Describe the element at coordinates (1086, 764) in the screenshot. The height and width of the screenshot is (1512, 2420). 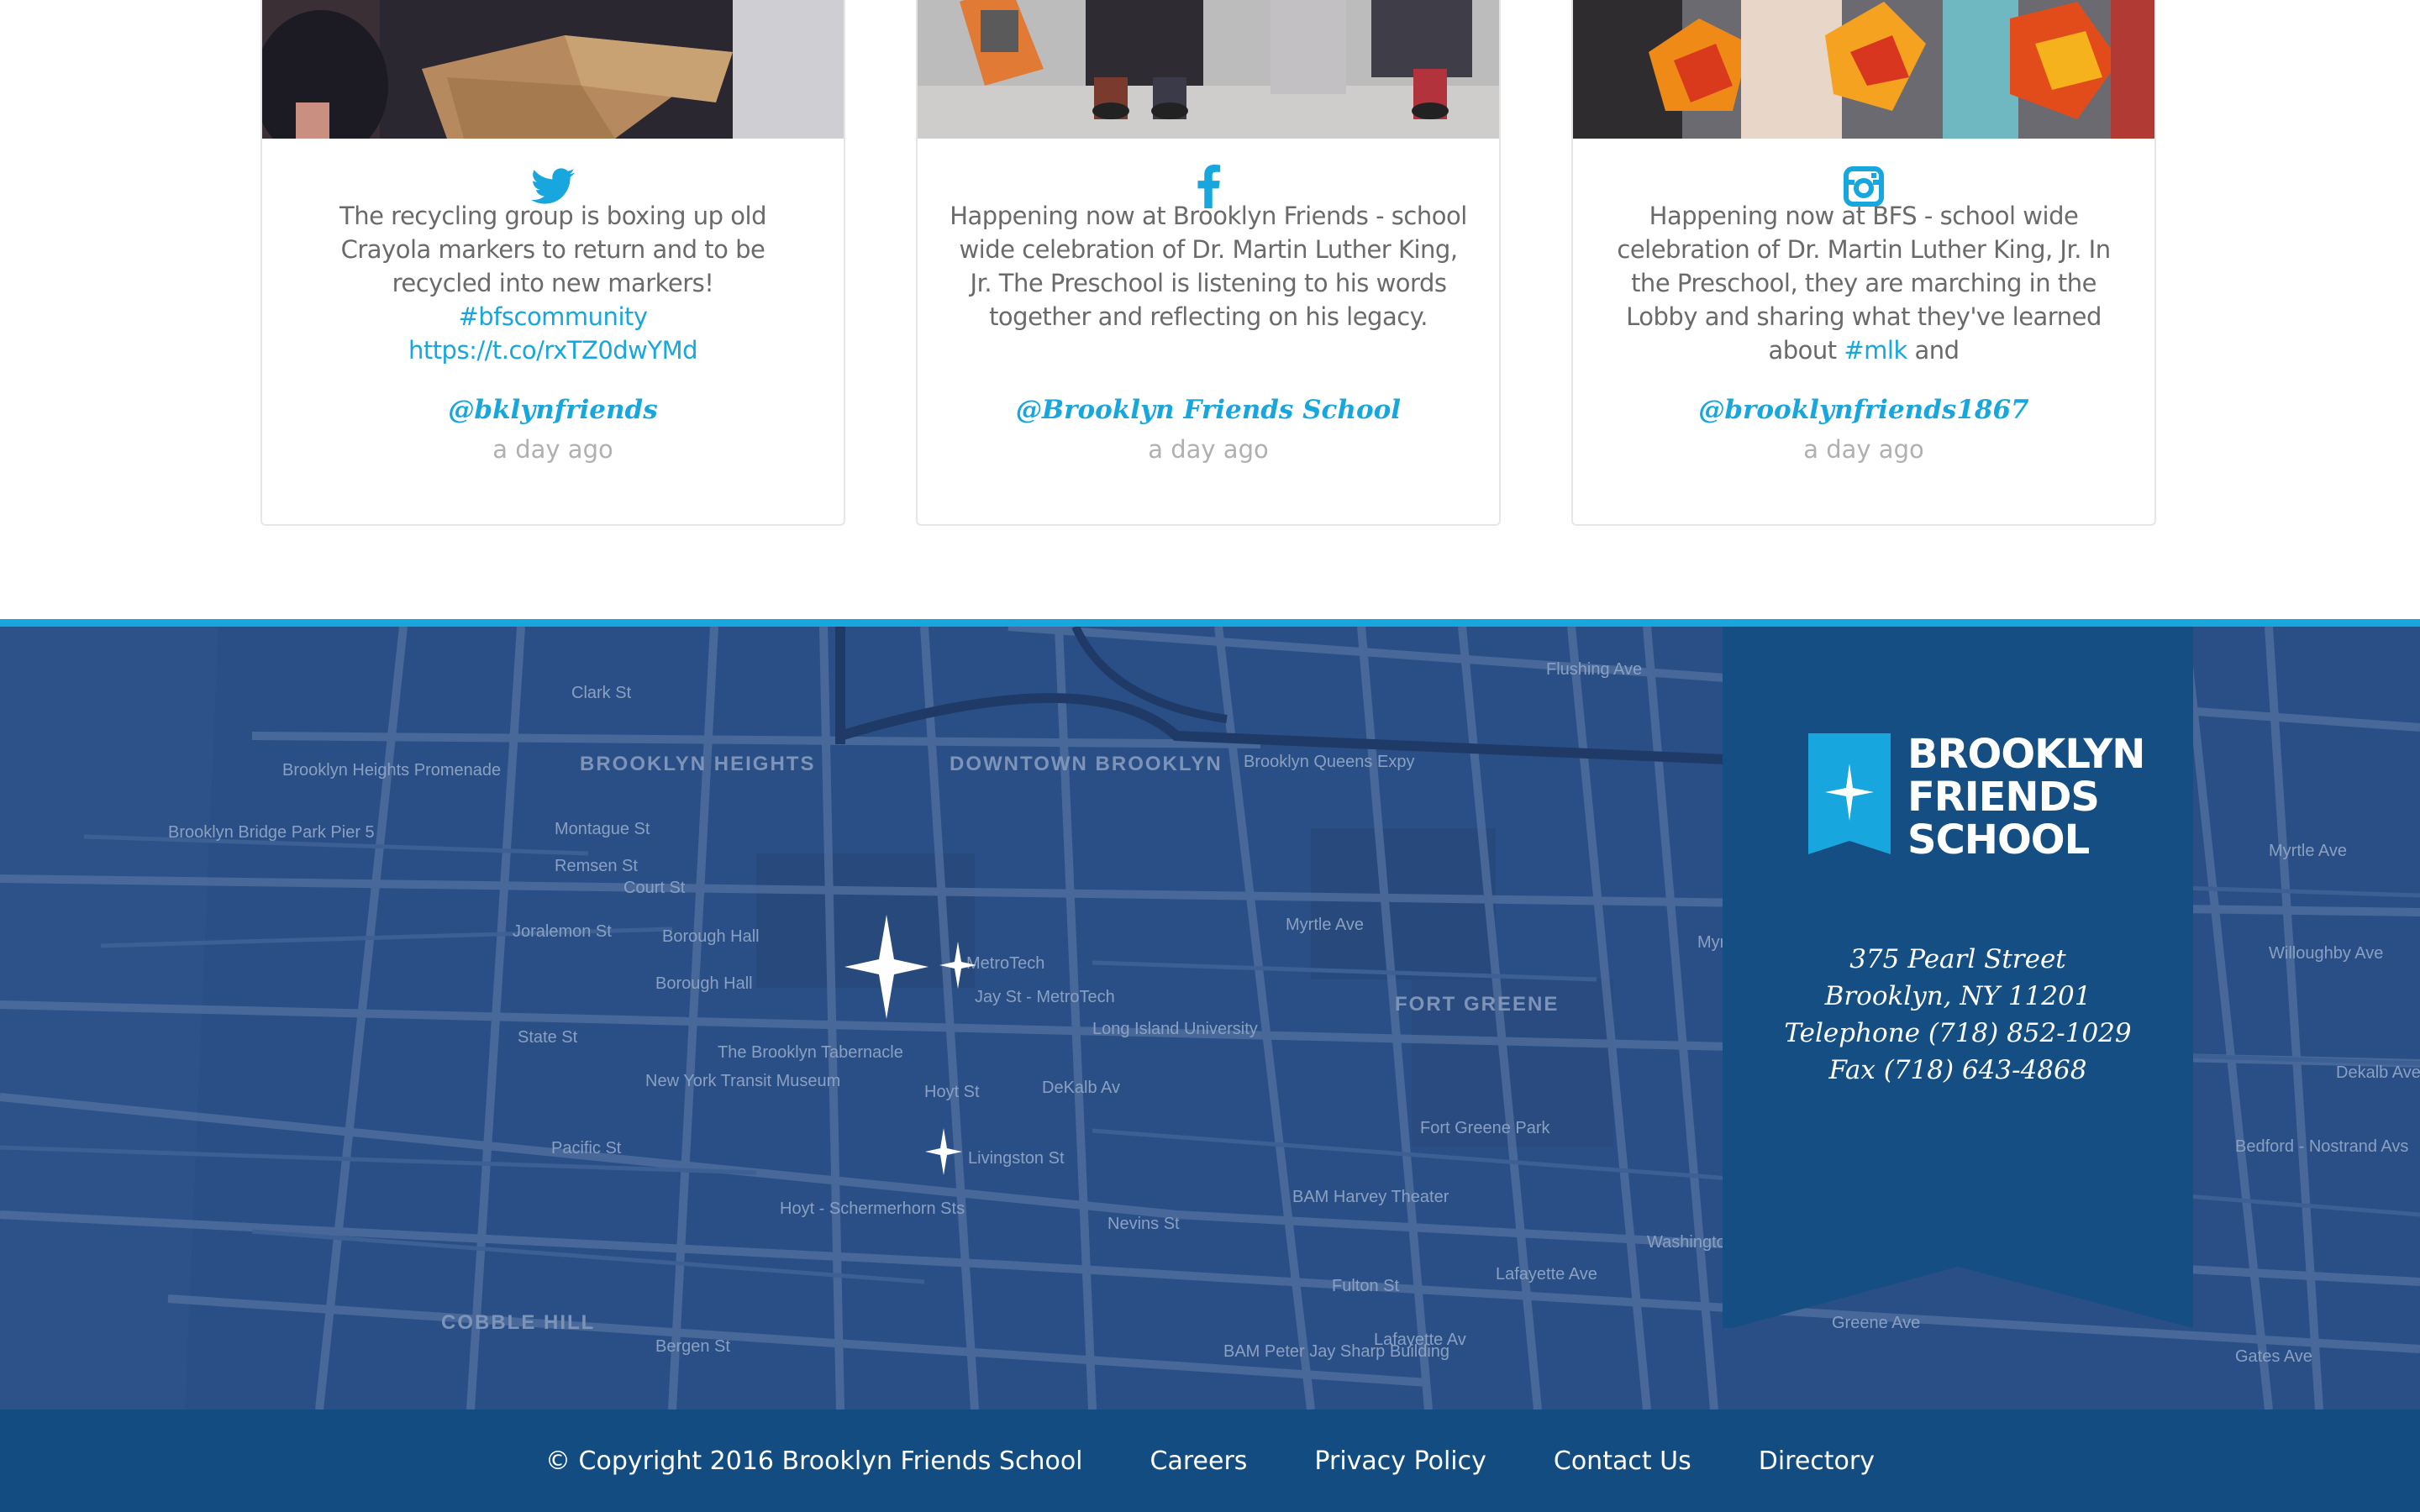
I see `map-label-downtown: DOWNTOWN BROOKLYN` at that location.